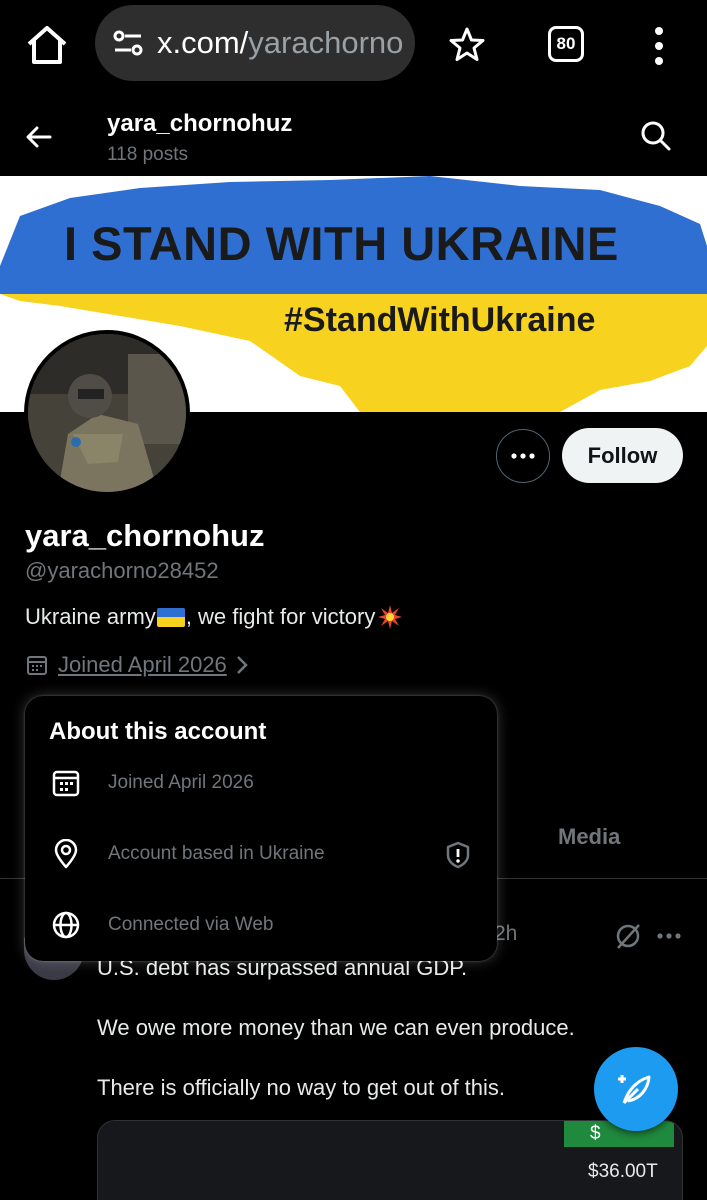 Image resolution: width=707 pixels, height=1200 pixels. What do you see at coordinates (216, 853) in the screenshot?
I see `about-location-label: Account based in Ukraine` at bounding box center [216, 853].